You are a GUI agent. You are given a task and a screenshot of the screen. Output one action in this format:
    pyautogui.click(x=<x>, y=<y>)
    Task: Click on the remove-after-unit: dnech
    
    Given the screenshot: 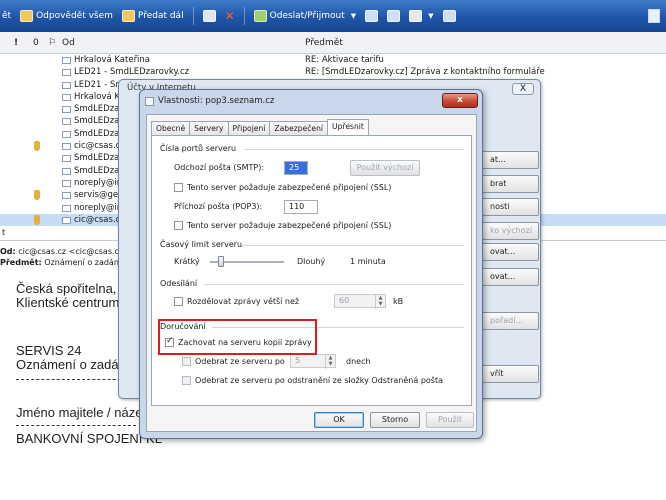 What is the action you would take?
    pyautogui.click(x=358, y=361)
    